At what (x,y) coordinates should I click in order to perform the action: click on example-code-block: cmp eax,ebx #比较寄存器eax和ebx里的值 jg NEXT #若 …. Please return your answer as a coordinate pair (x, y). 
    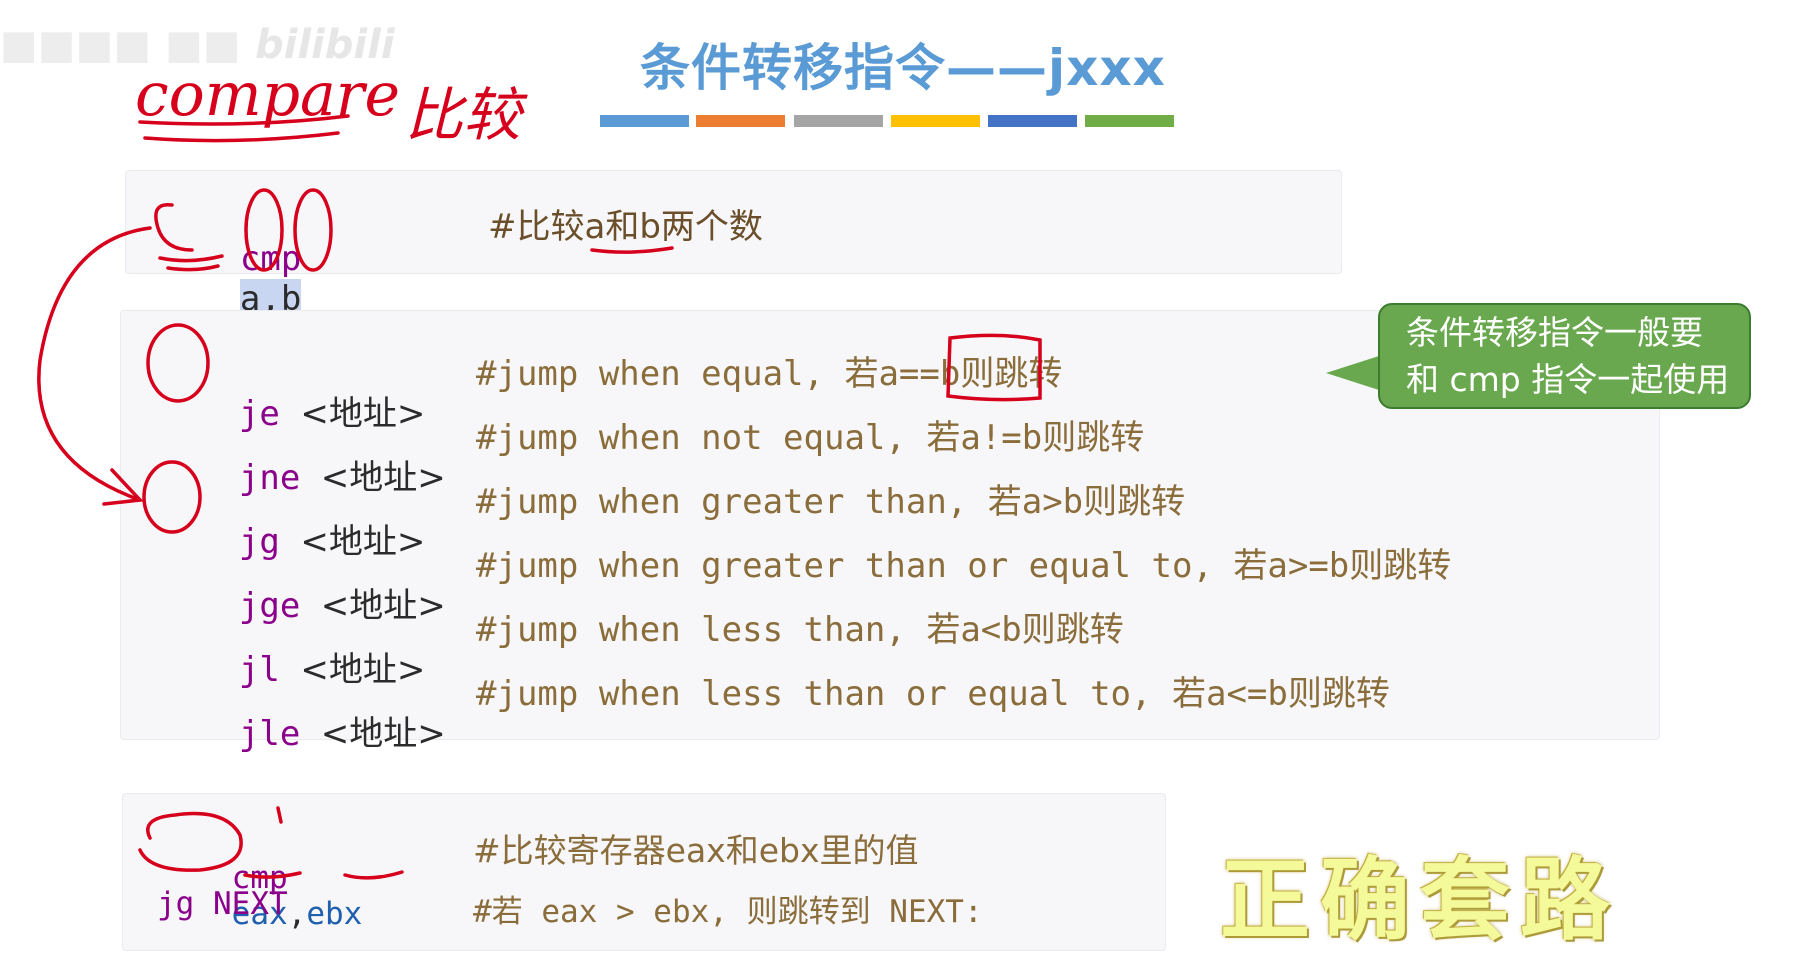
    Looking at the image, I should click on (644, 872).